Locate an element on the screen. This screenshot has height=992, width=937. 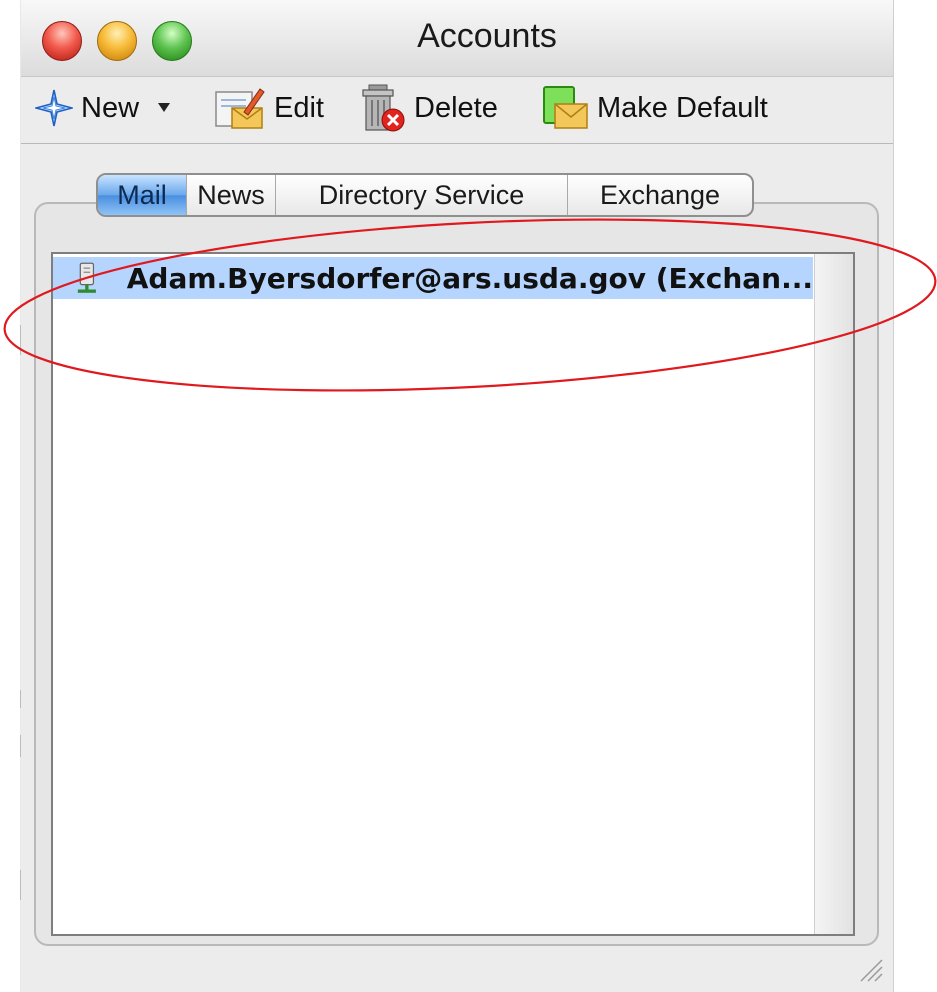
delete-label: Delete is located at coordinates (456, 107).